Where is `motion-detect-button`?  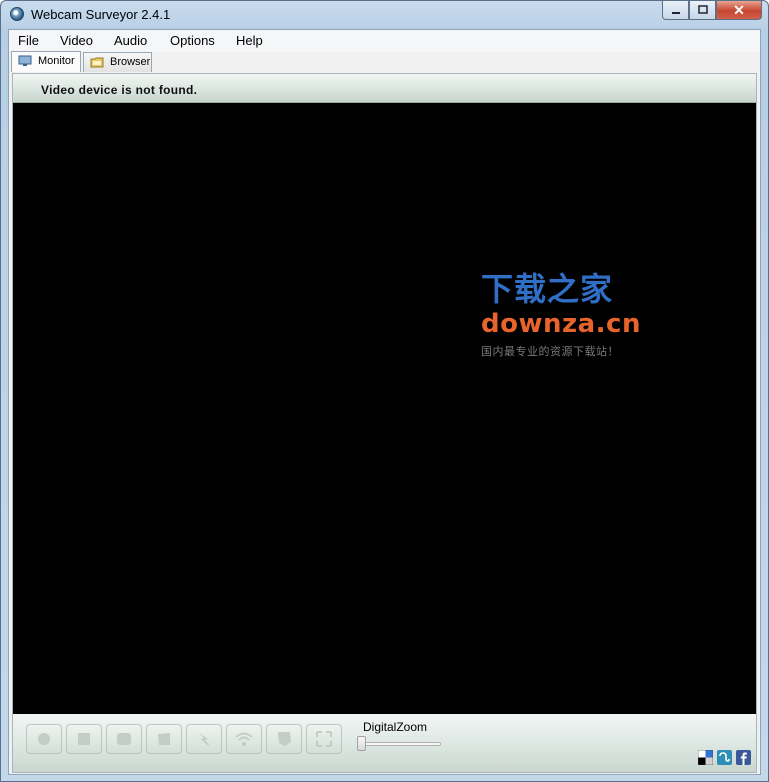 motion-detect-button is located at coordinates (204, 739).